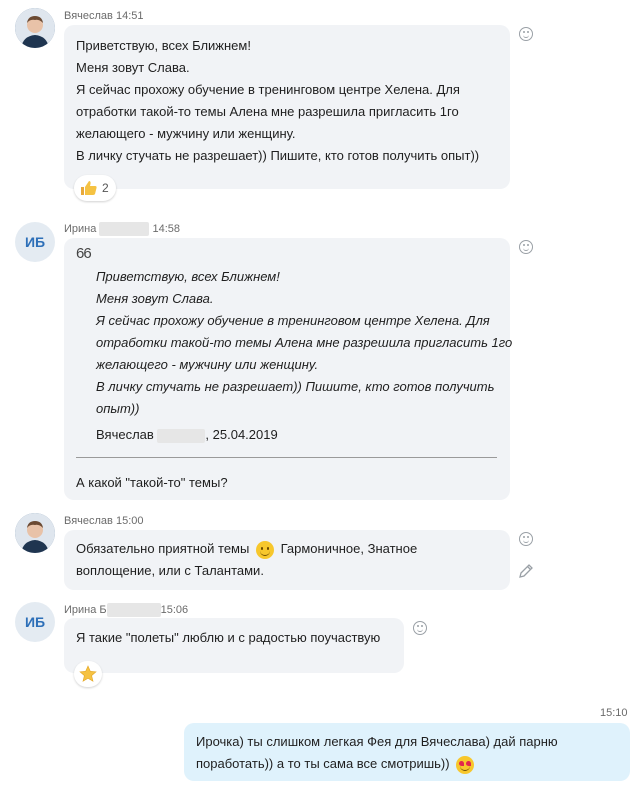 The height and width of the screenshot is (790, 639). I want to click on message-line: поработать)) а то ты сама все смотришь)), so click(407, 764).